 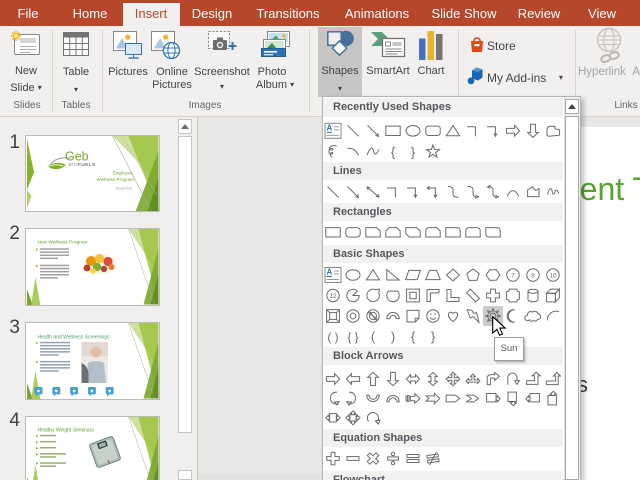 What do you see at coordinates (513, 275) in the screenshot?
I see `svg-text: 7` at bounding box center [513, 275].